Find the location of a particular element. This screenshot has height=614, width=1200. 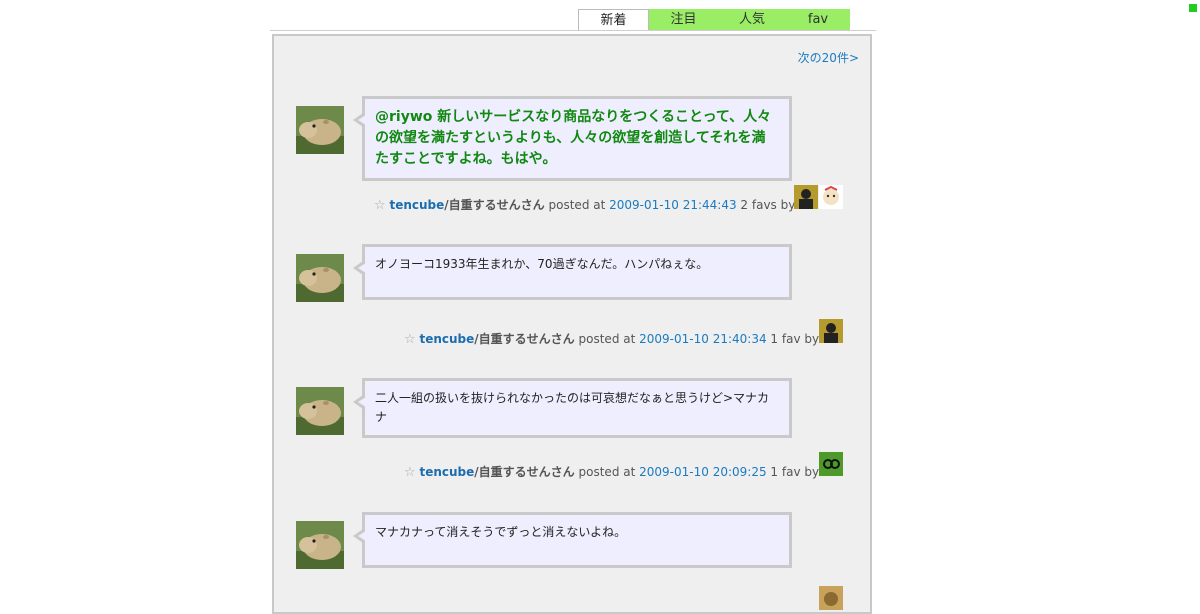

post-date-link: 2009-01-10 21:40:34 is located at coordinates (702, 339).